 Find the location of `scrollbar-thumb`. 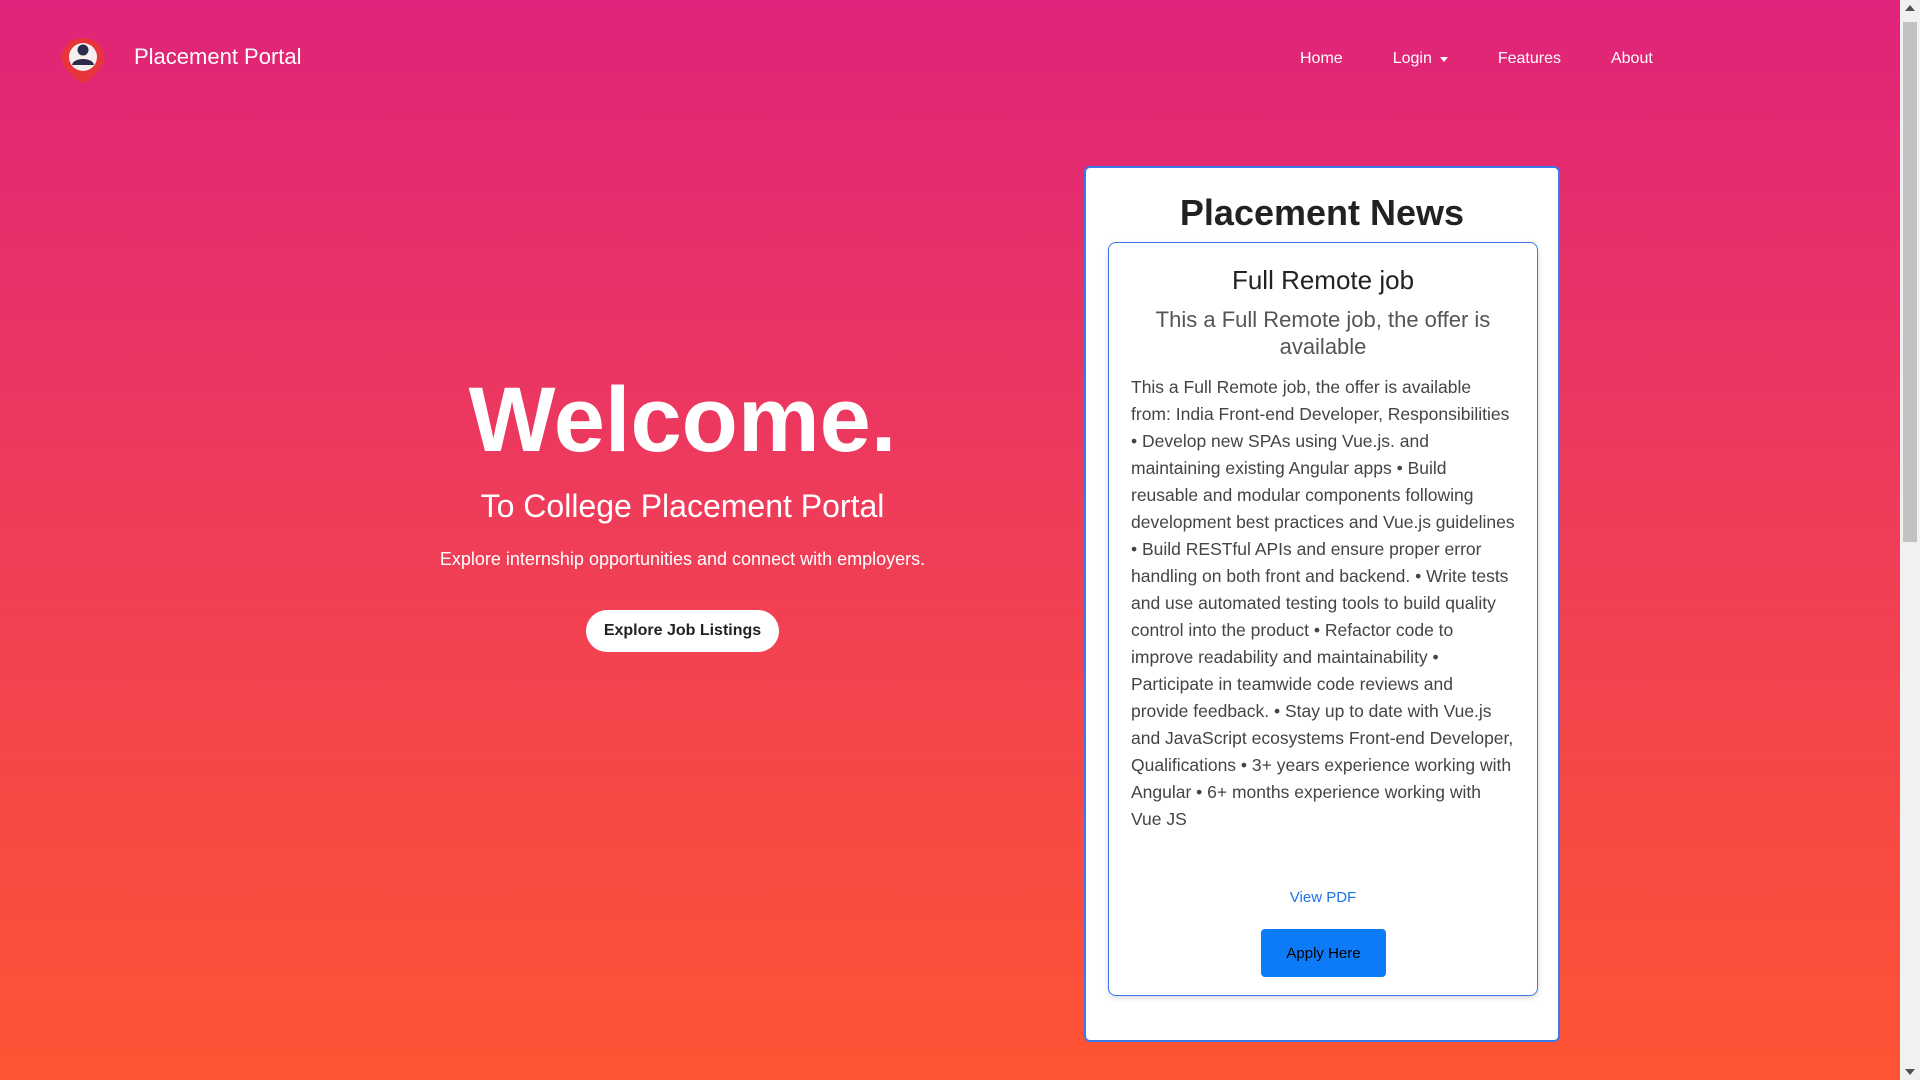

scrollbar-thumb is located at coordinates (1910, 282).